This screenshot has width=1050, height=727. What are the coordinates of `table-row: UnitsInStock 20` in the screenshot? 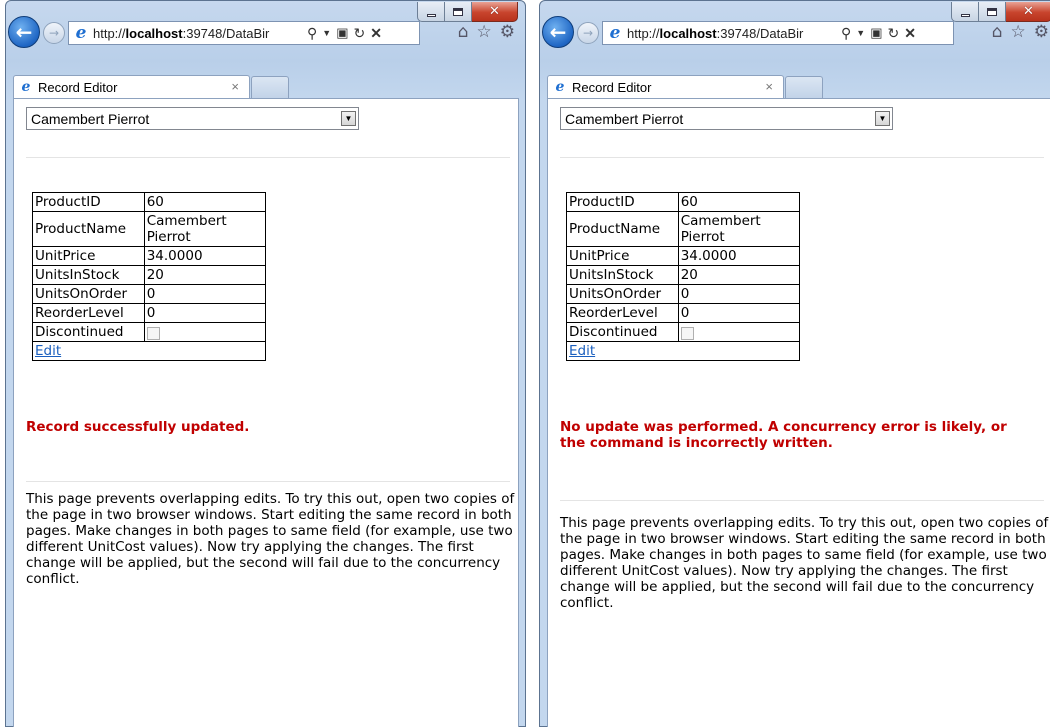 It's located at (149, 275).